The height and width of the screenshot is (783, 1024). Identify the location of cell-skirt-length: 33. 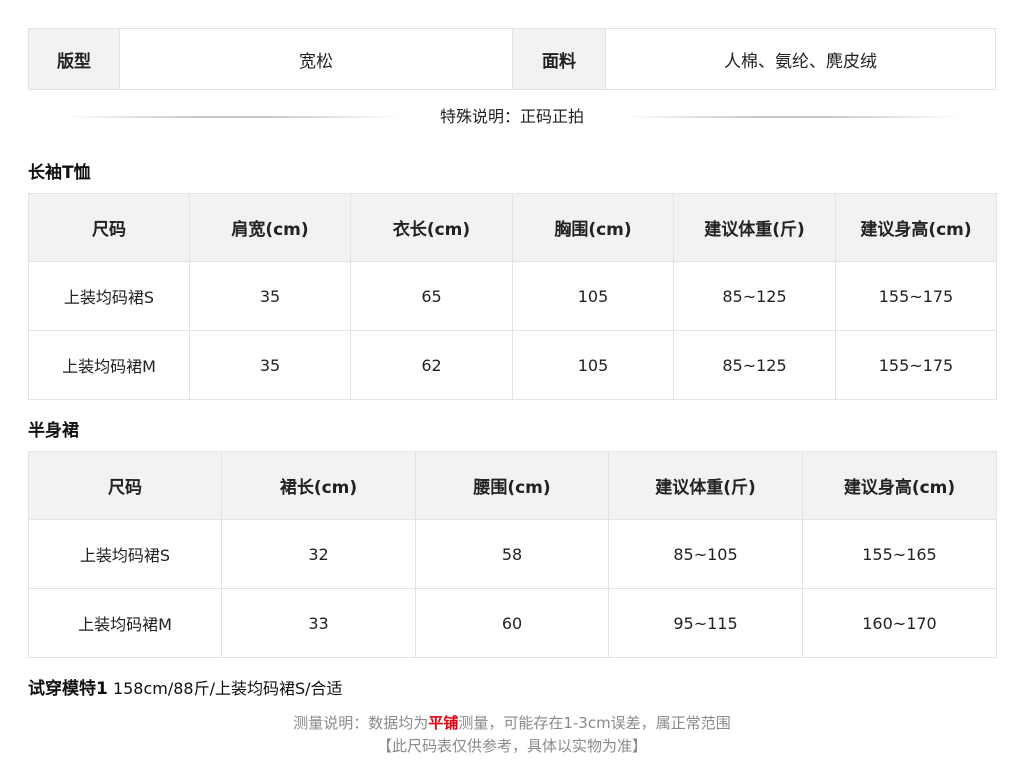
(318, 623).